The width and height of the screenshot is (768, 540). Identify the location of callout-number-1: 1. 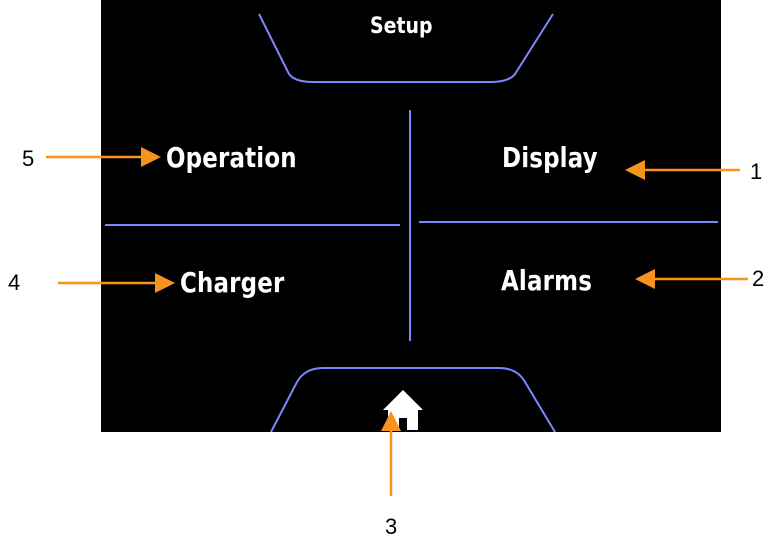
(756, 171).